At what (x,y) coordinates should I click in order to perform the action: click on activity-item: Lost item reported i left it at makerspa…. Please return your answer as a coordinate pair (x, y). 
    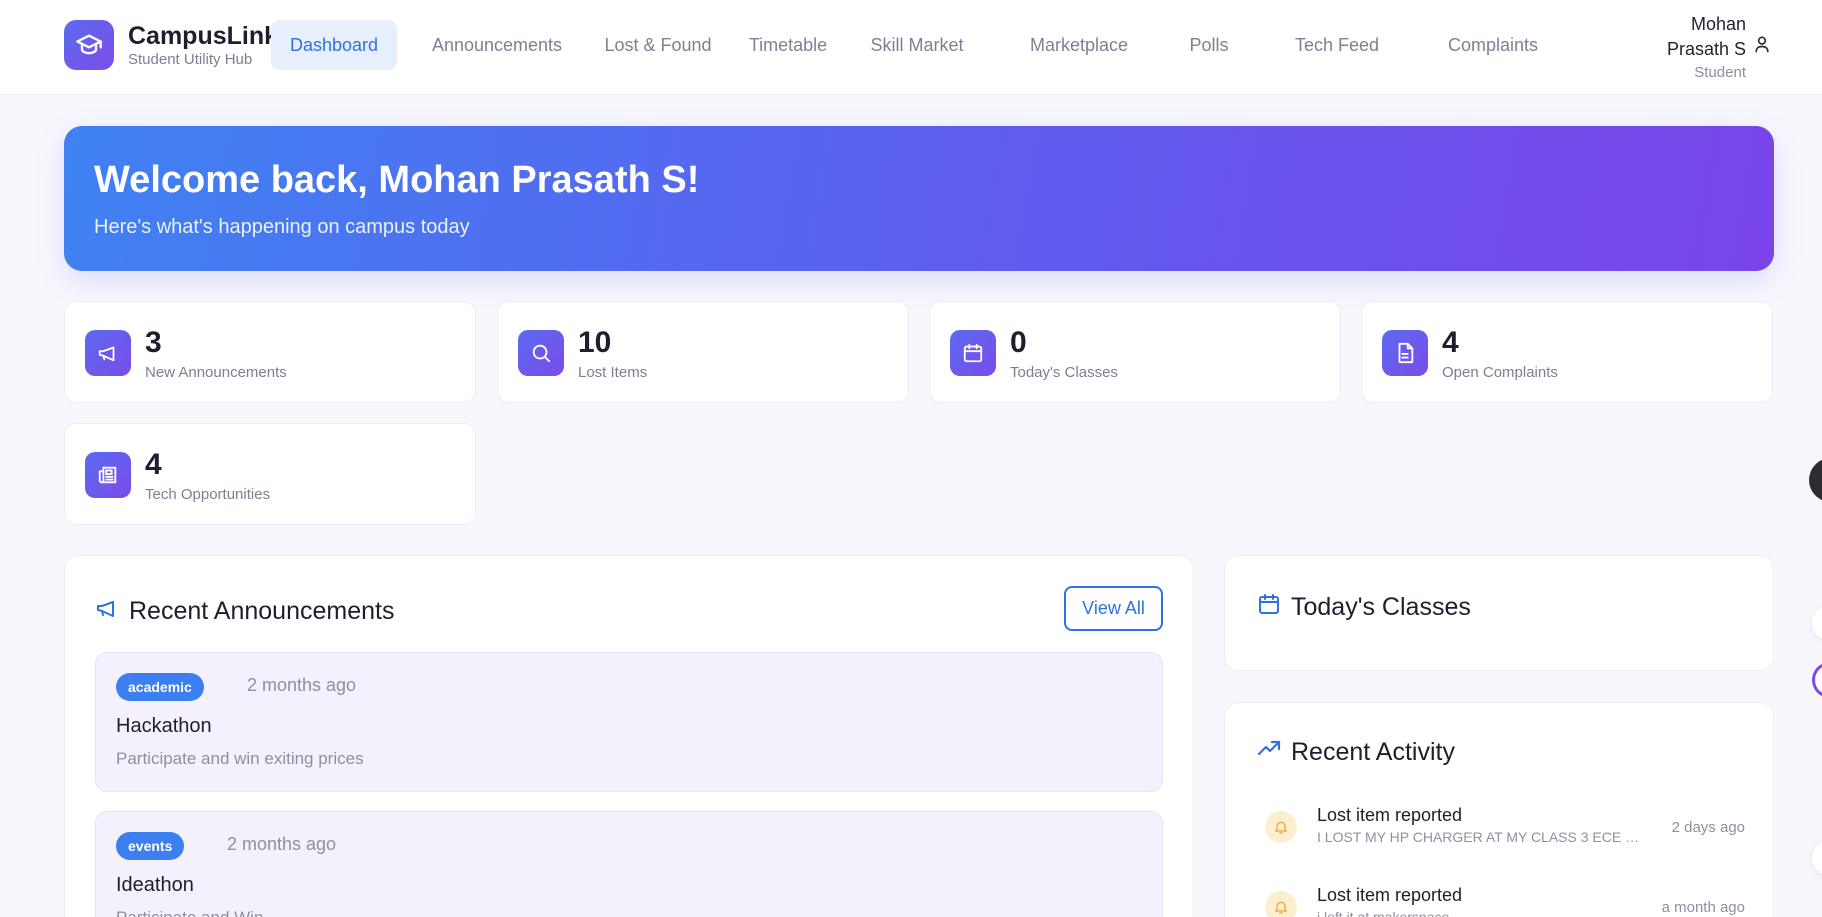
    Looking at the image, I should click on (1500, 899).